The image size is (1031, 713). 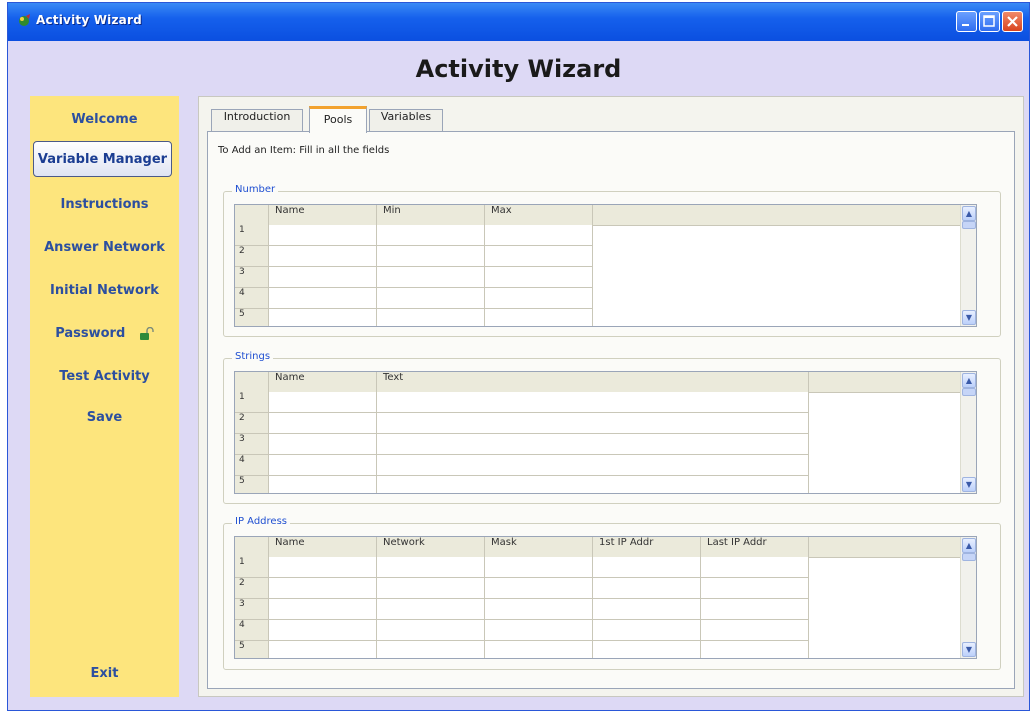 What do you see at coordinates (104, 333) in the screenshot?
I see `nav-password: Password` at bounding box center [104, 333].